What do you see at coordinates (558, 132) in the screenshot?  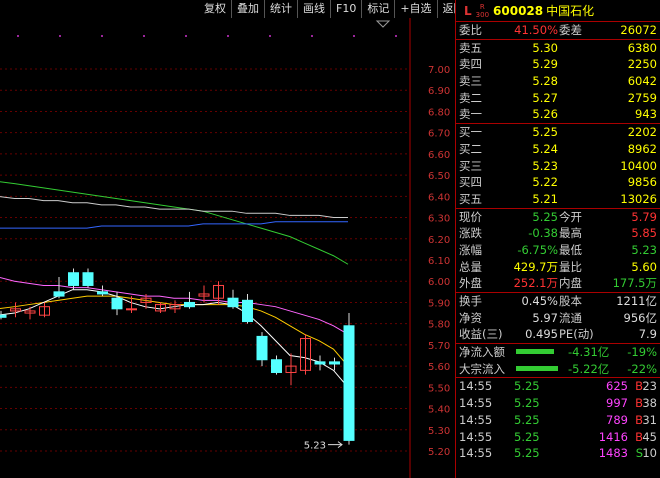 I see `bid-row: 买一 5.25 2202` at bounding box center [558, 132].